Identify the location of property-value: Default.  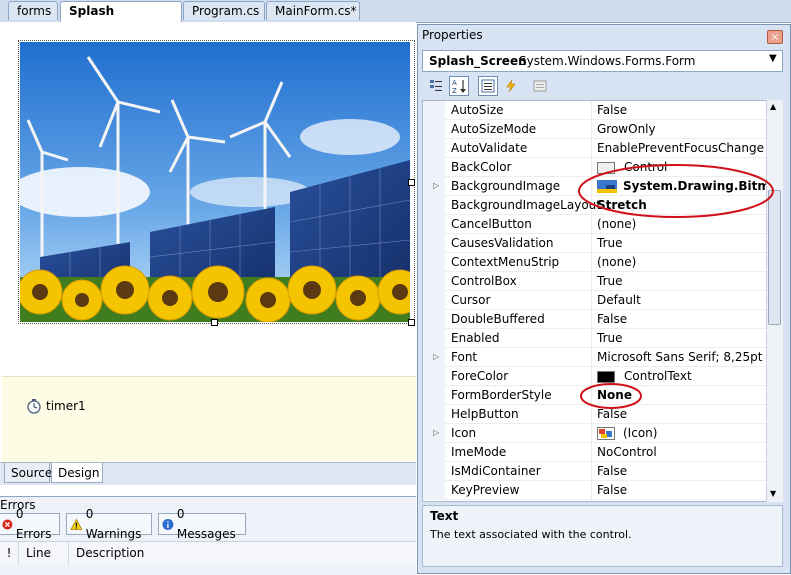
(619, 300).